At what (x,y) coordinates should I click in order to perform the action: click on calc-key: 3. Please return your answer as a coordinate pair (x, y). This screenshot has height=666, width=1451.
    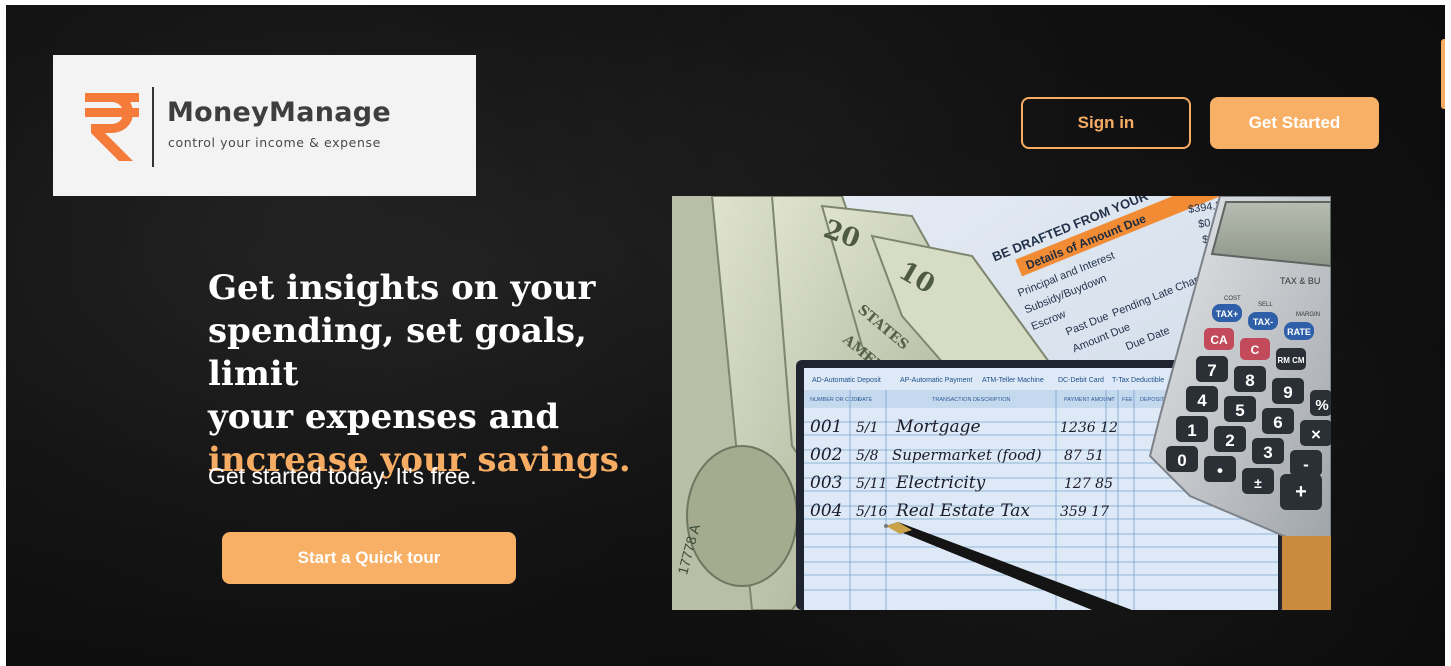
    Looking at the image, I should click on (1267, 452).